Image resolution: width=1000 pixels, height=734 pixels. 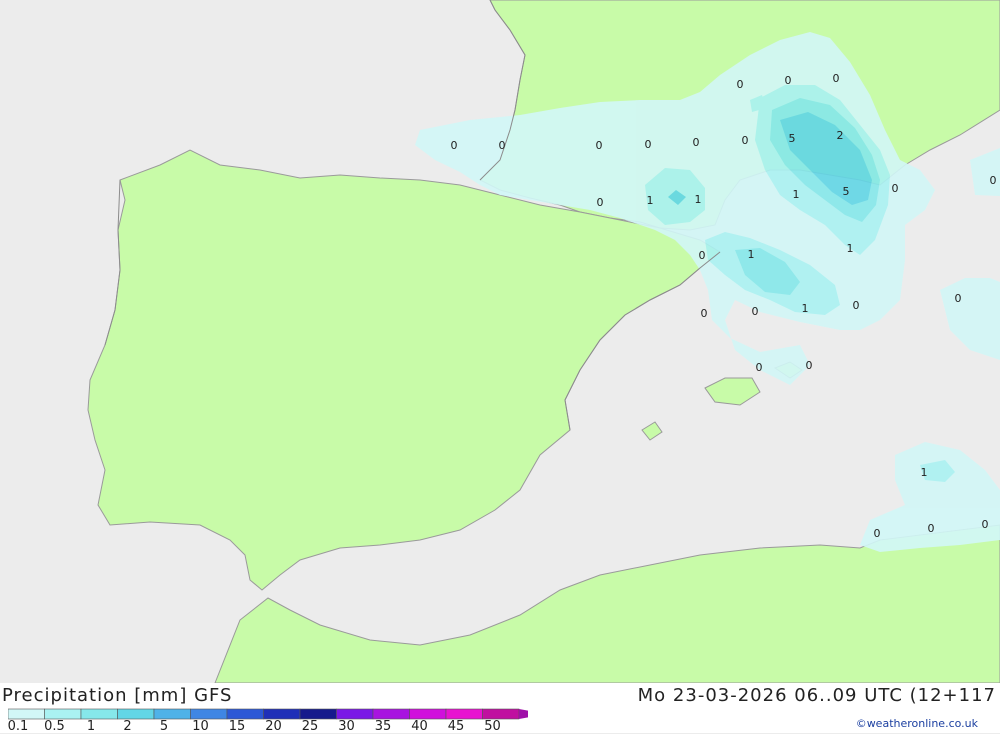 What do you see at coordinates (91, 726) in the screenshot?
I see `scale-tick-label: 1` at bounding box center [91, 726].